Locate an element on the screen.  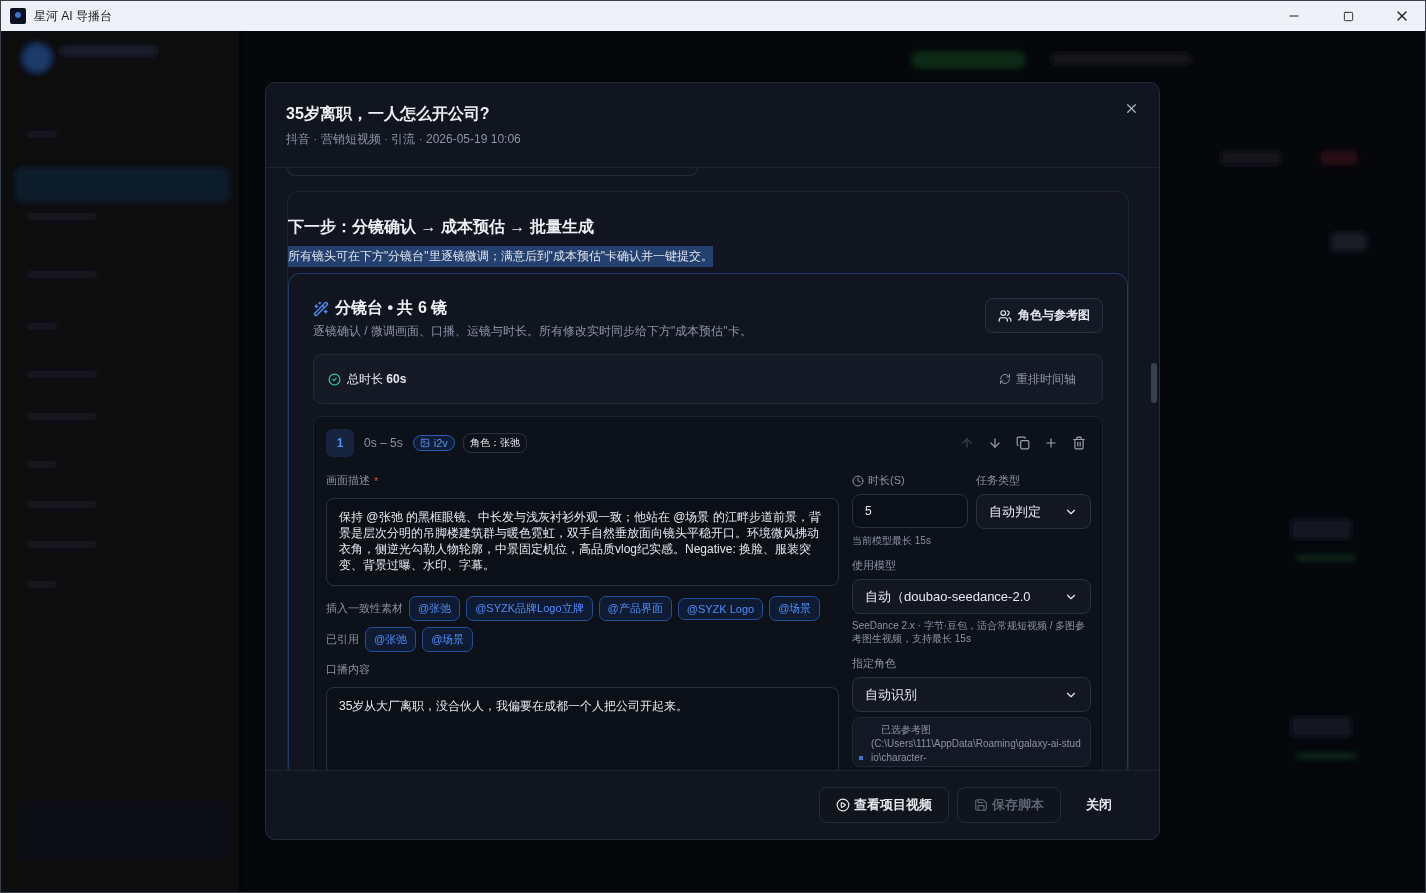
up-icon is located at coordinates (967, 443).